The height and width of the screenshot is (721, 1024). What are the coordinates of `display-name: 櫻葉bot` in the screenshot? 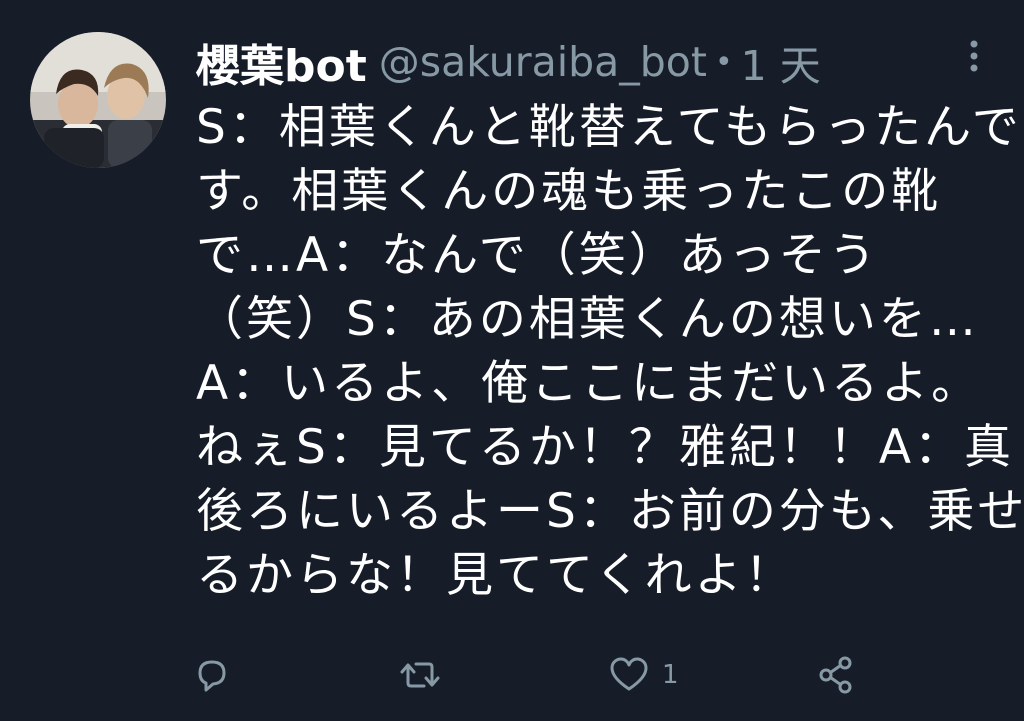 It's located at (281, 62).